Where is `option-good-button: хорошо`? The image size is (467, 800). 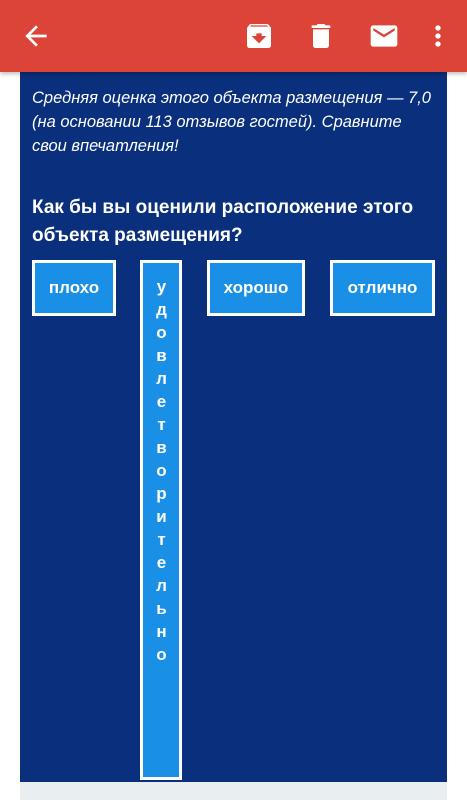
option-good-button: хорошо is located at coordinates (256, 288).